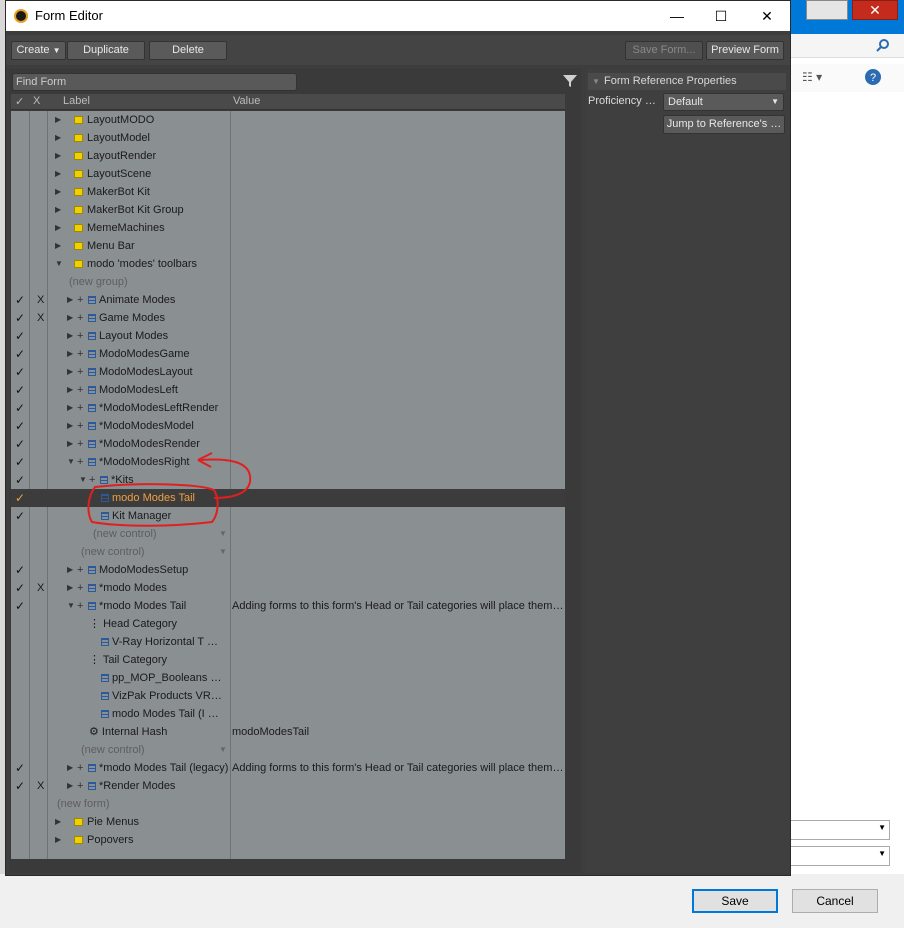  I want to click on tree-row: ✓ X ▶ + *modo Modes, so click(288, 588).